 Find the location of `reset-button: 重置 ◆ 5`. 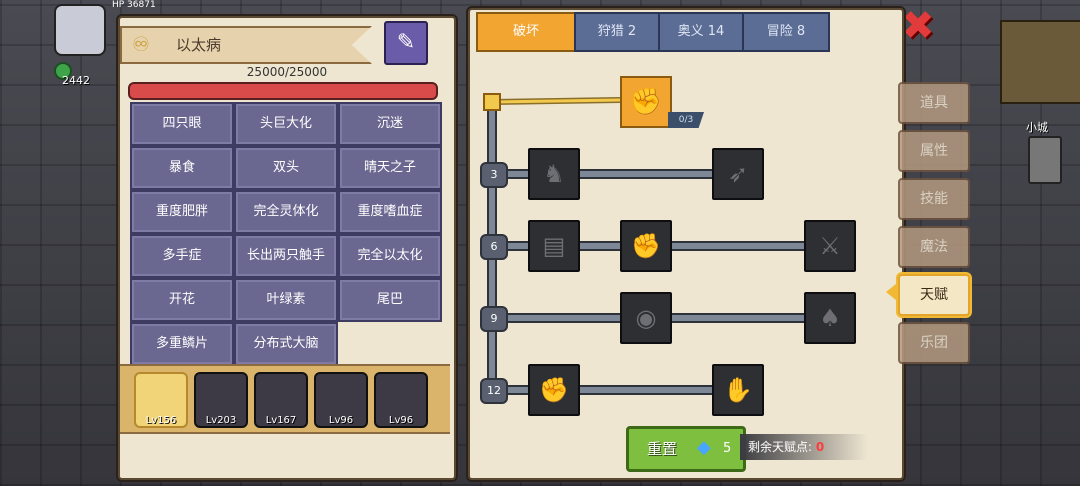

reset-button: 重置 ◆ 5 is located at coordinates (686, 449).